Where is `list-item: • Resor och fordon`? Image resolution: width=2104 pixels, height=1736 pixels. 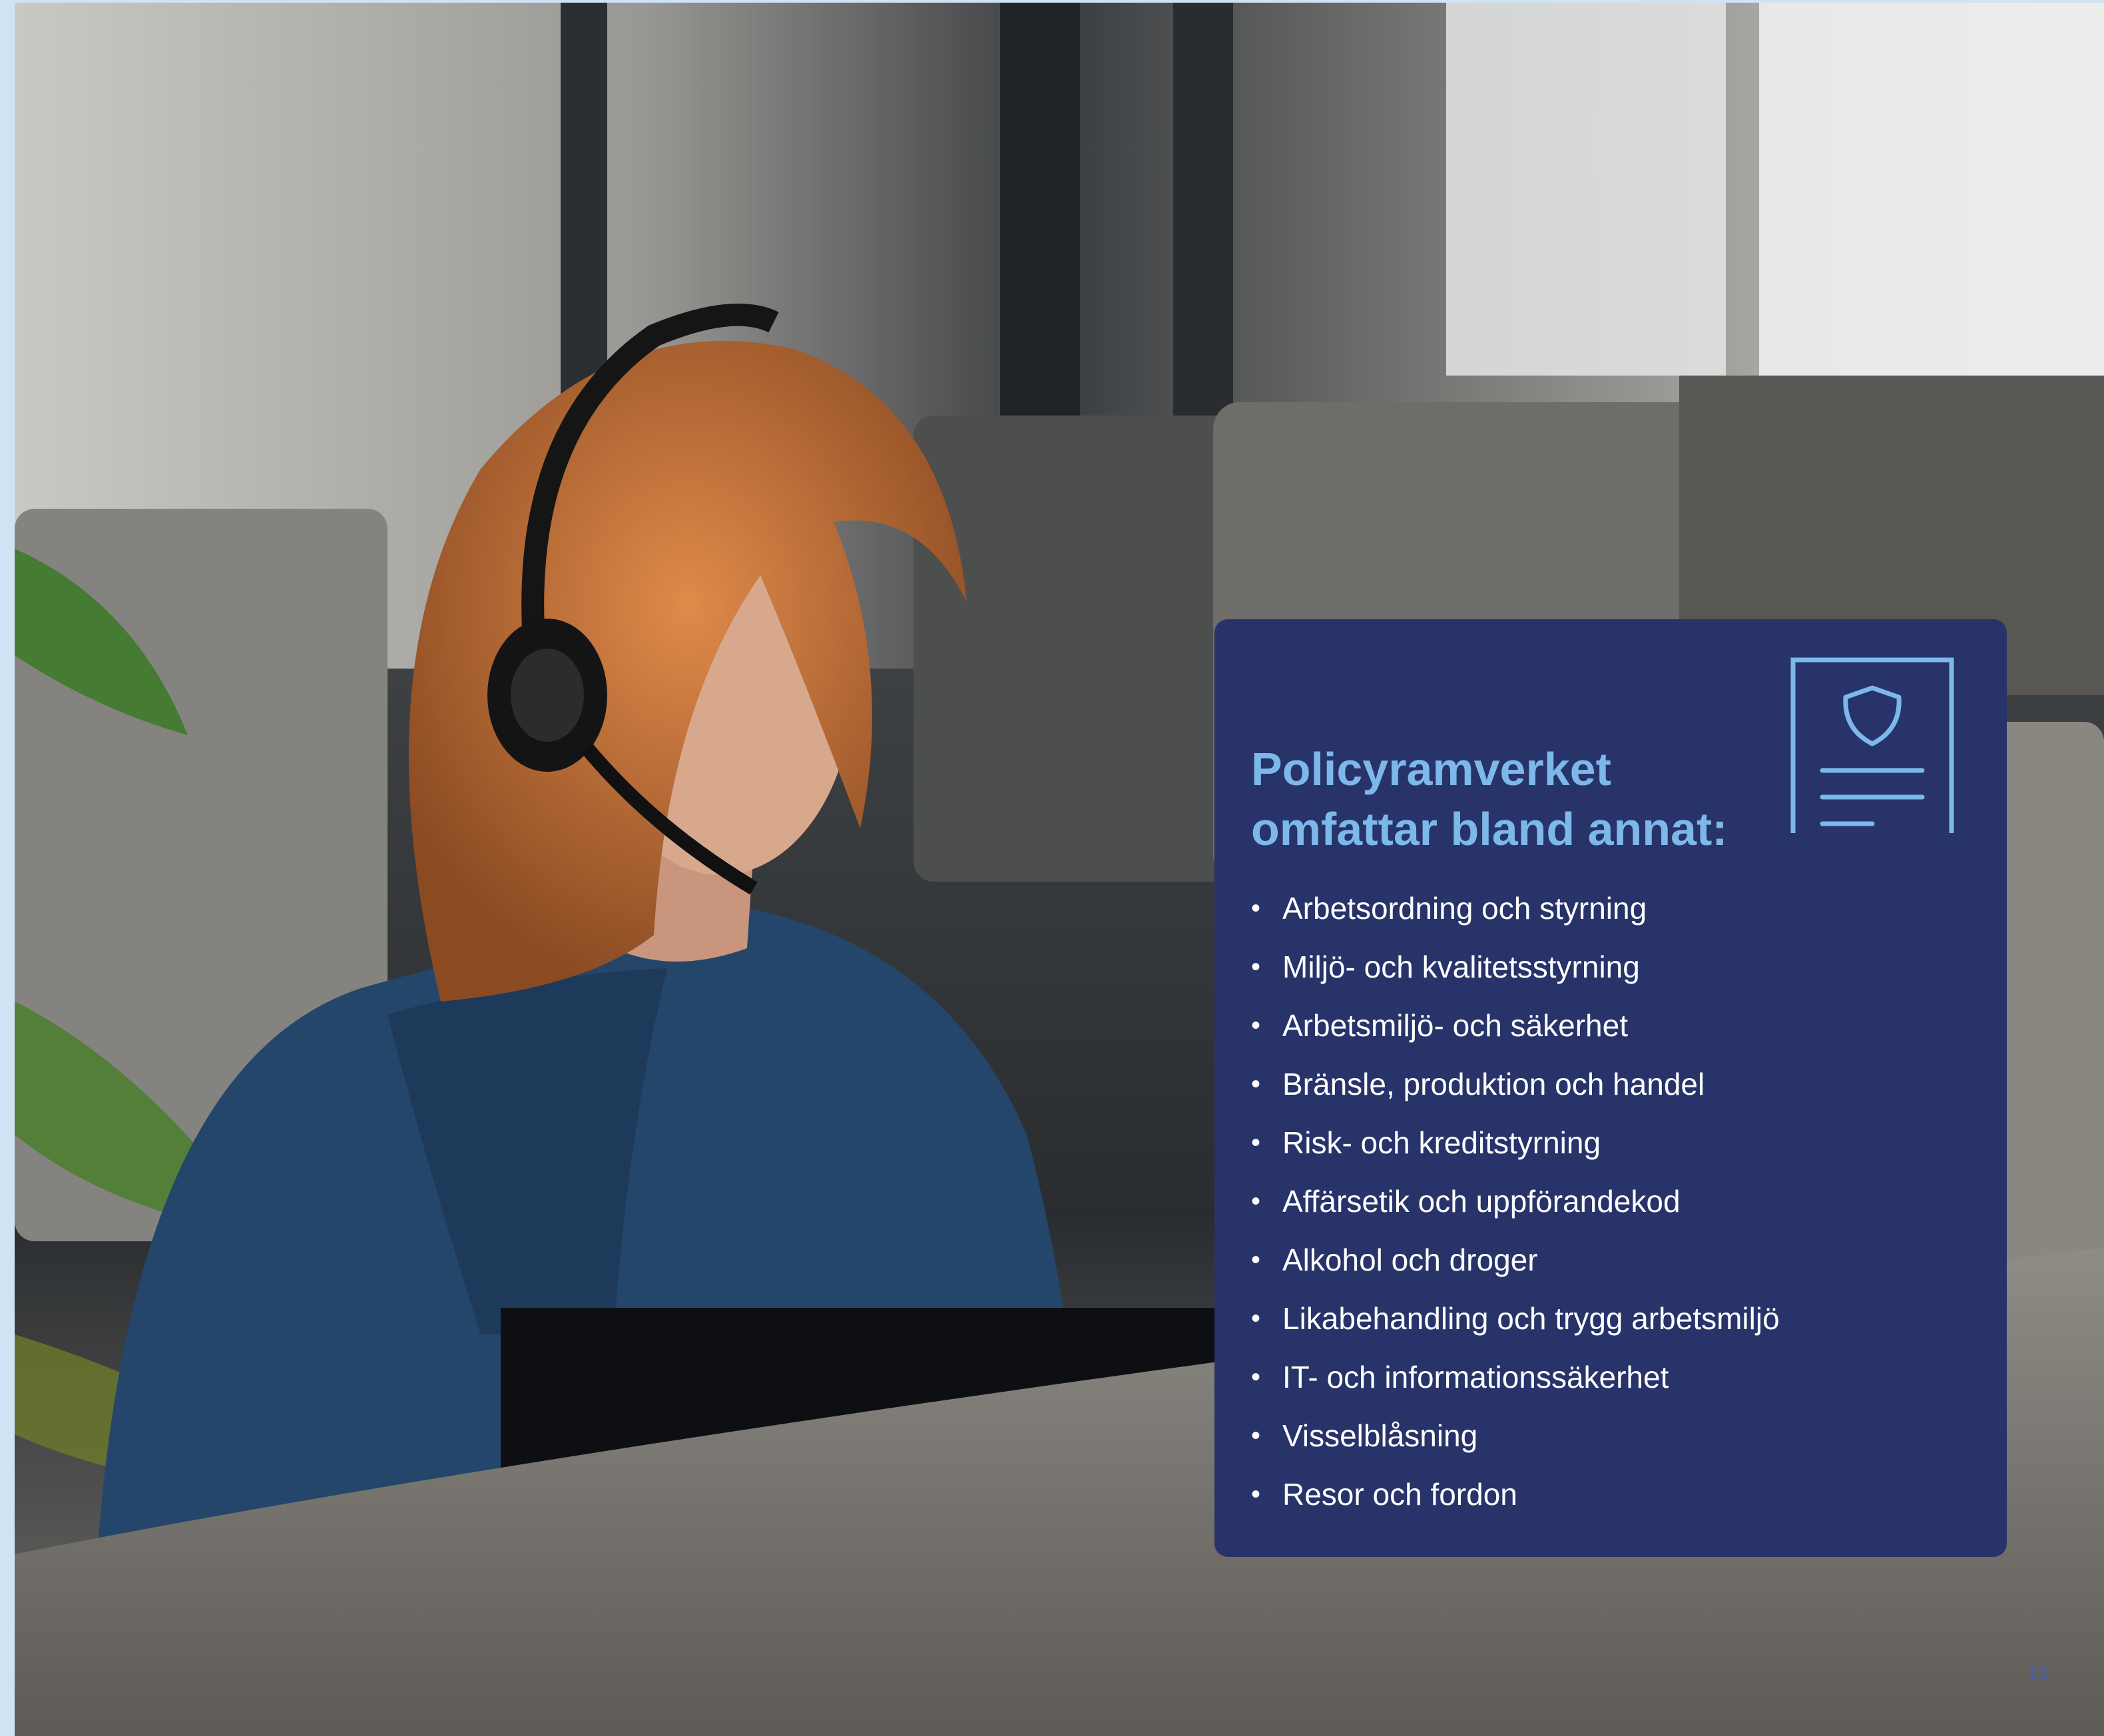
list-item: • Resor och fordon is located at coordinates (1516, 1494).